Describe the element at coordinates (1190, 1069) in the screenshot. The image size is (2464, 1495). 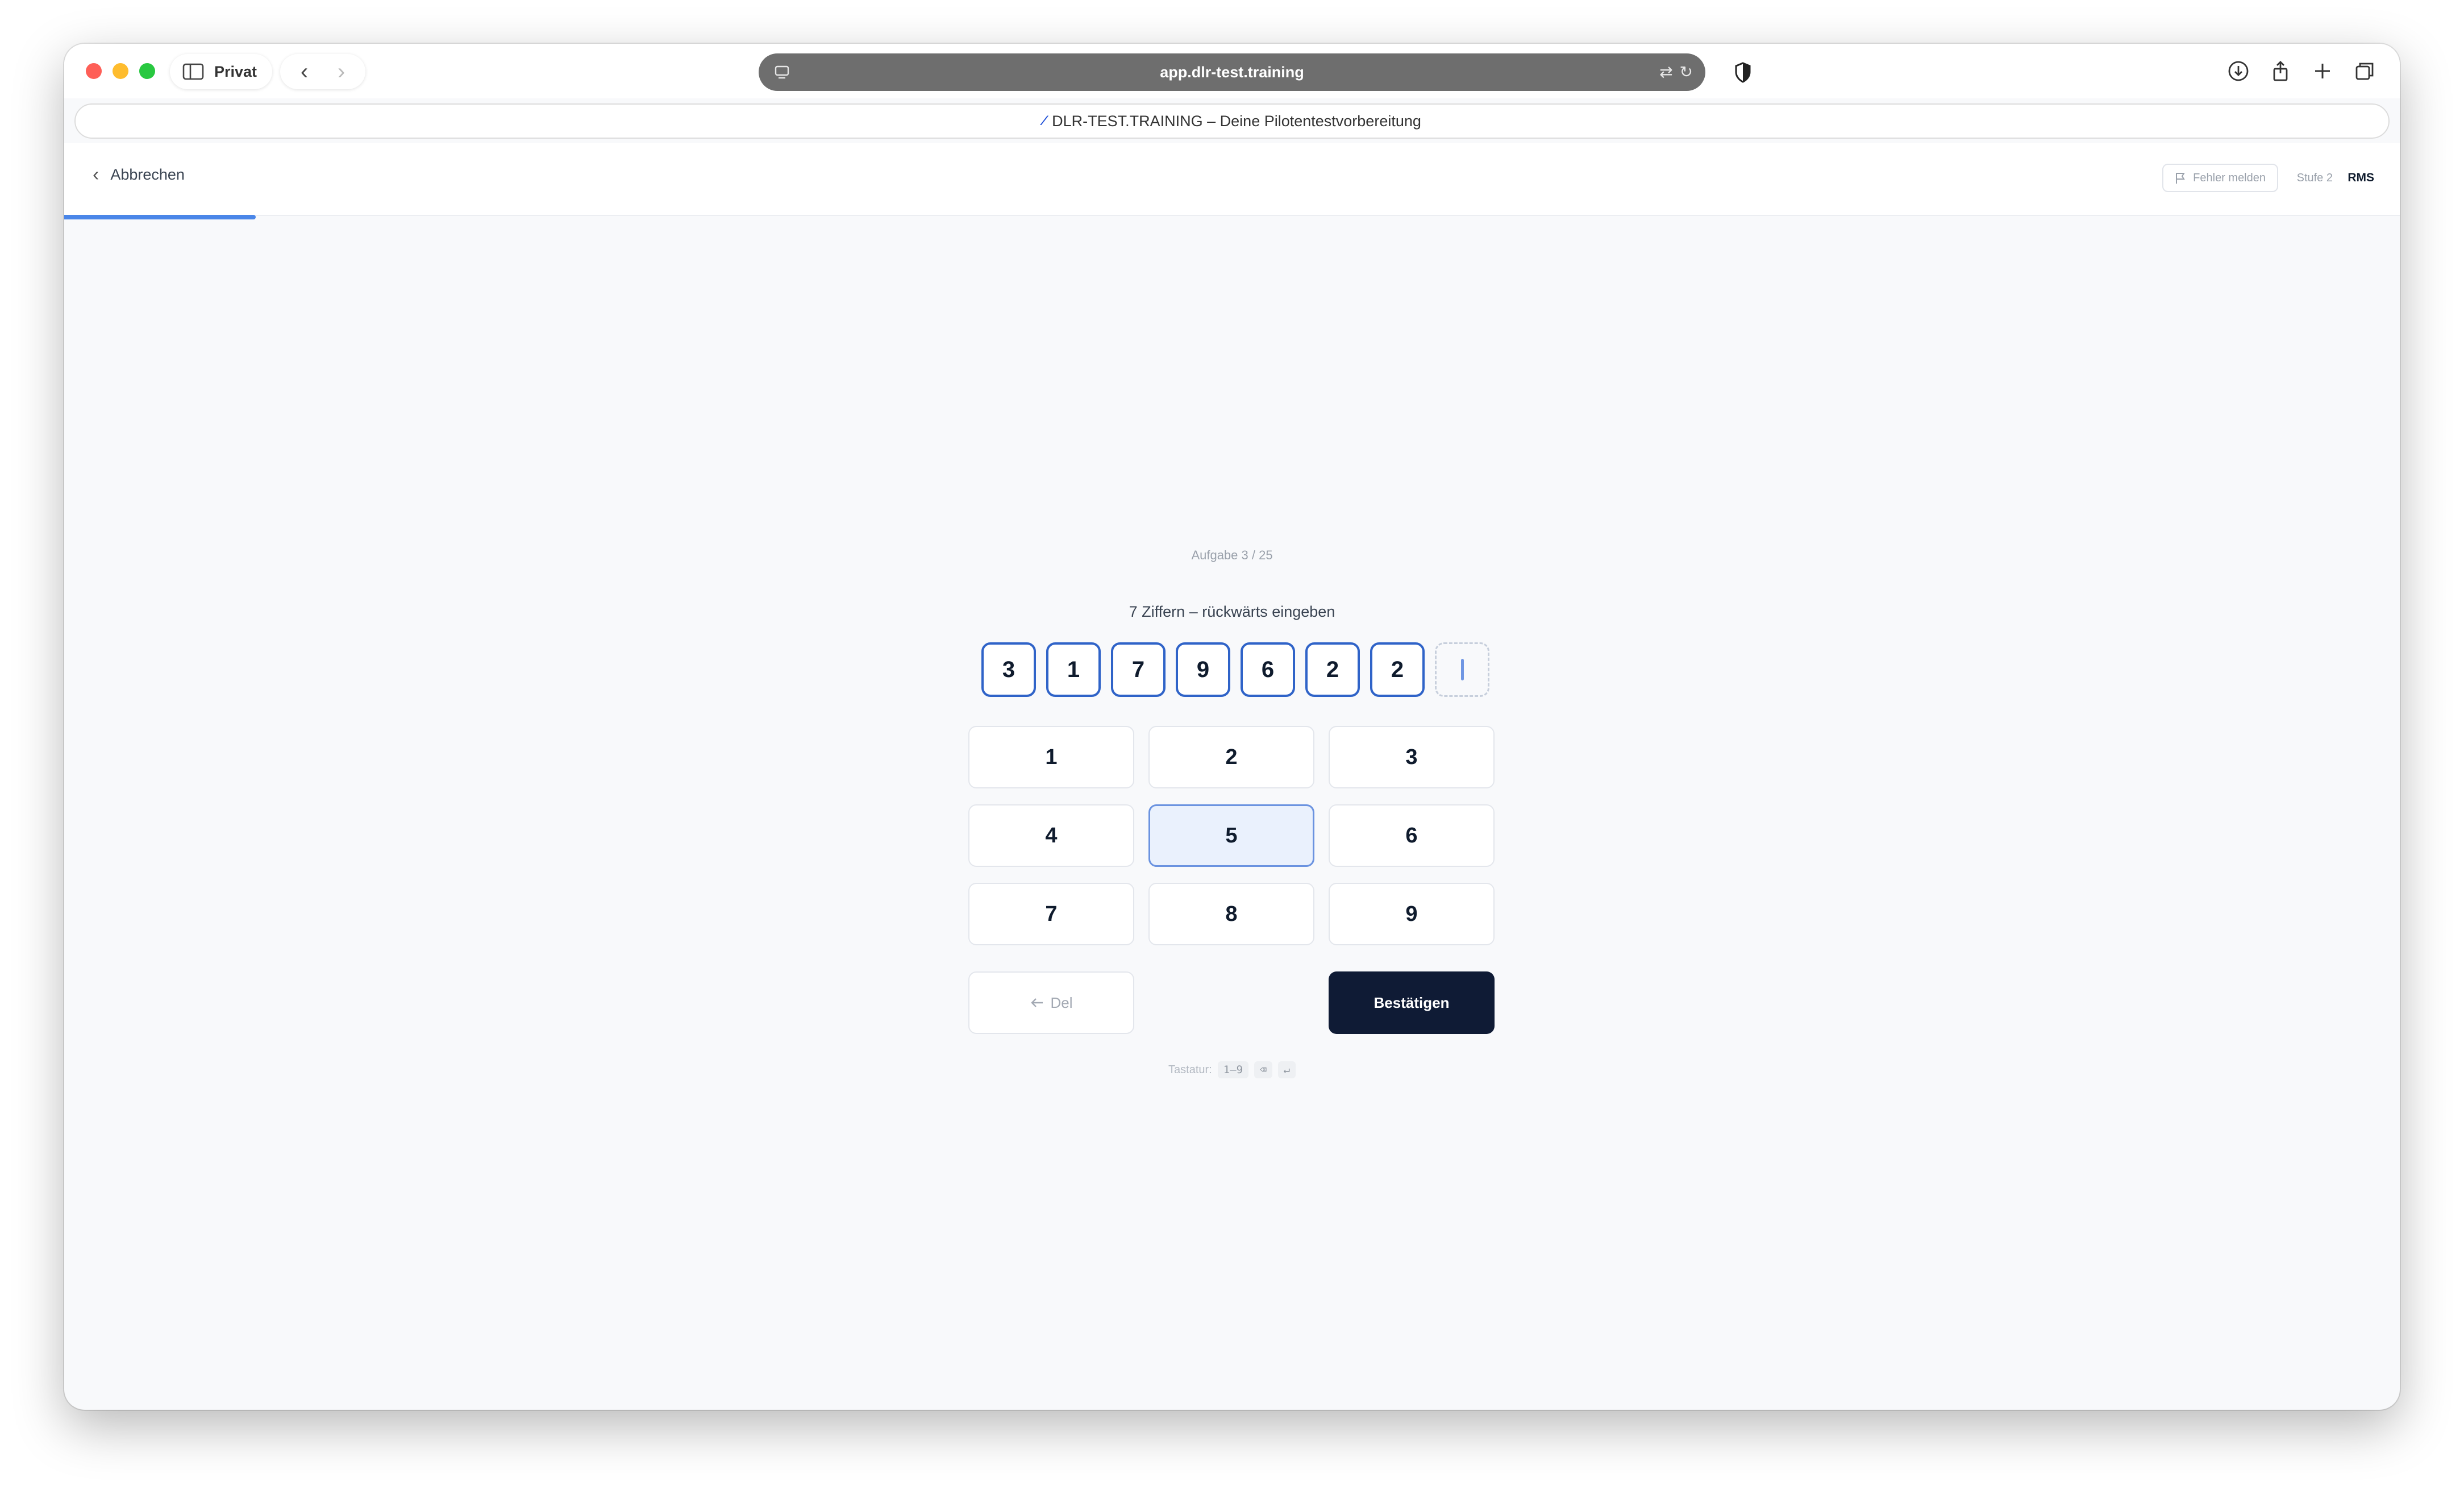
I see `keyboard-hint-label: Tastatur:` at that location.